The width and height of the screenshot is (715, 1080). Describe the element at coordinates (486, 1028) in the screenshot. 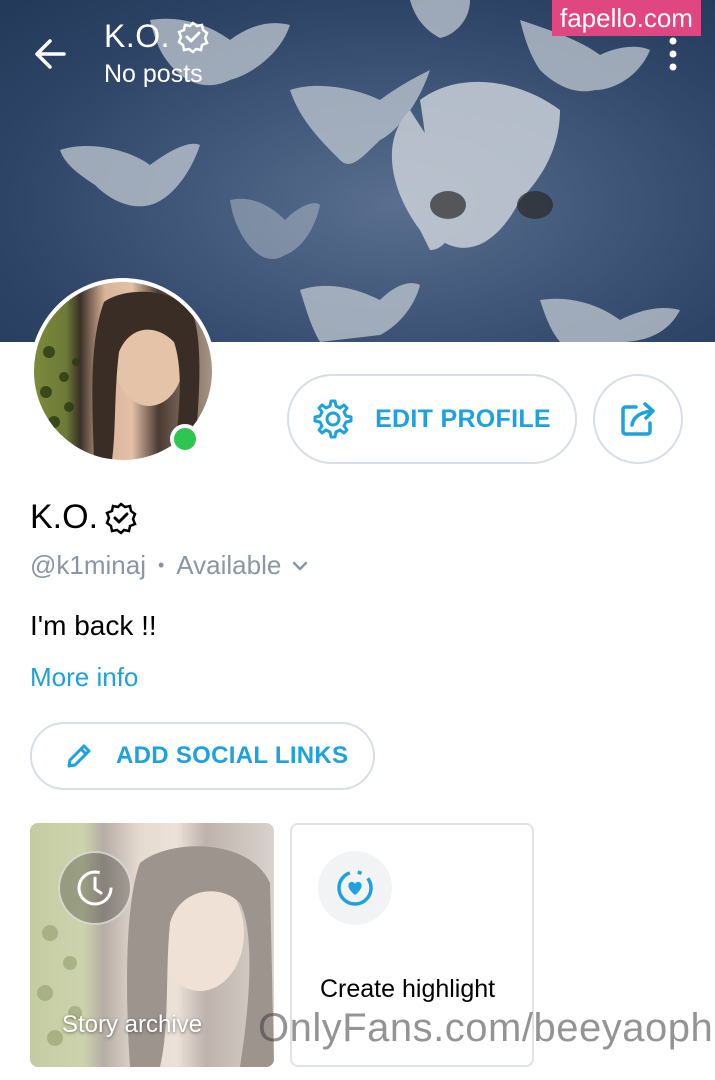

I see `onlyfans-watermark: OnlyFans.com/beeyaoph` at that location.